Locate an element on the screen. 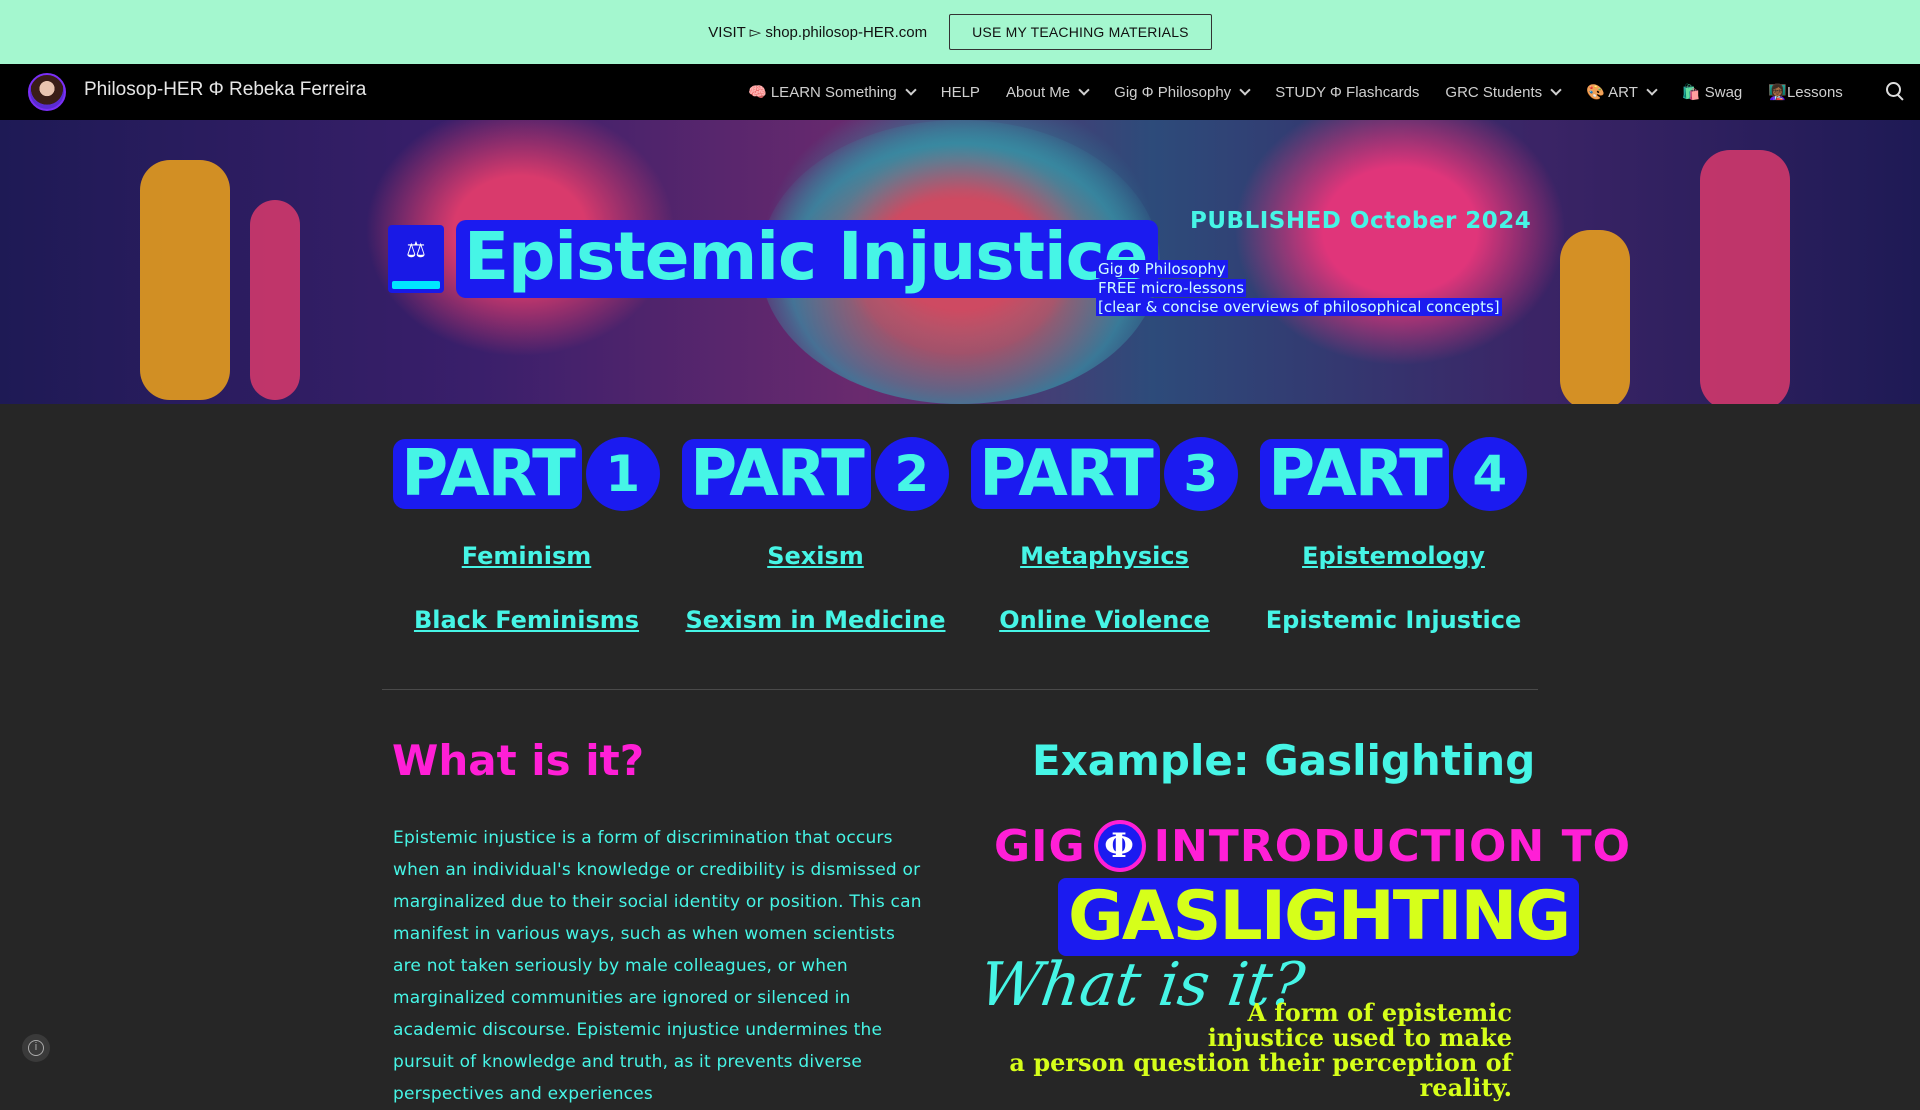 Image resolution: width=1920 pixels, height=1110 pixels. site-info-button: i is located at coordinates (36, 1048).